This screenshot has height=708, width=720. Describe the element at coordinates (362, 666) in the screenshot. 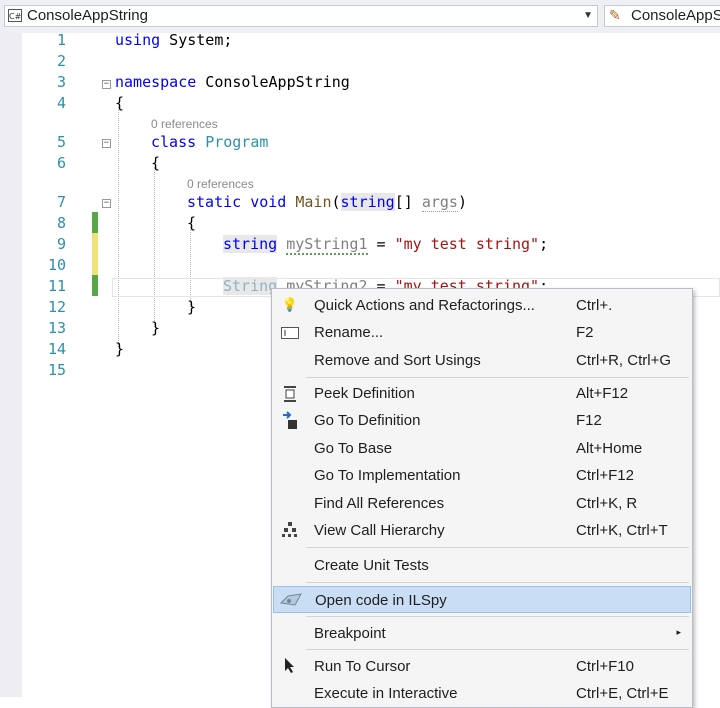

I see `menu-item-label: Run To Cursor` at that location.